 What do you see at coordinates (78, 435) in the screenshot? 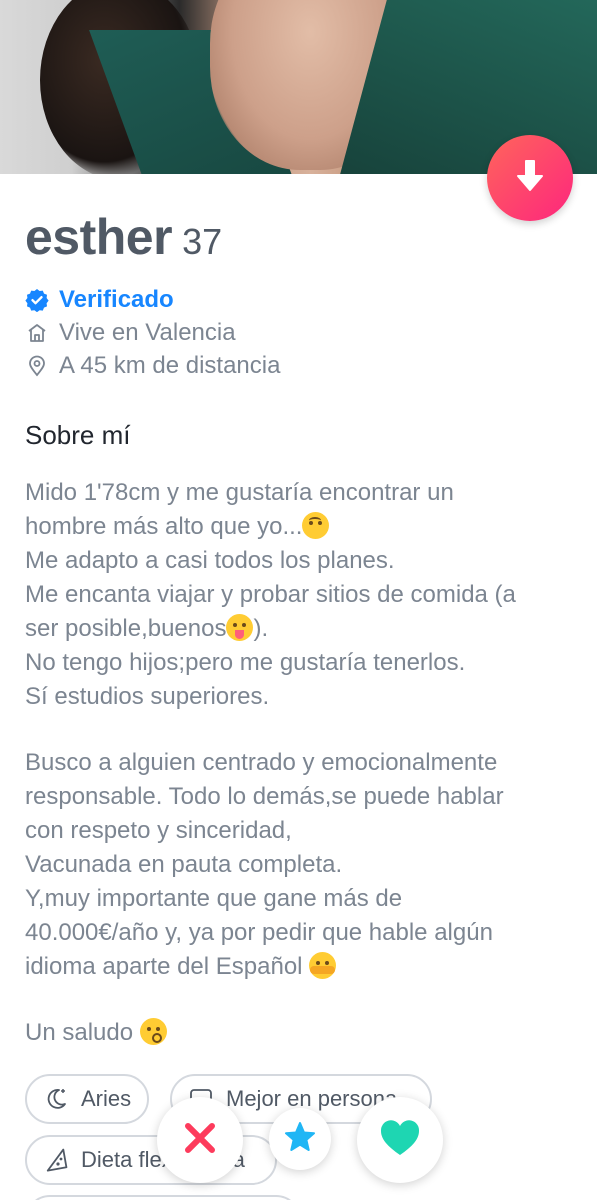
I see `about-title: Sobre mí` at bounding box center [78, 435].